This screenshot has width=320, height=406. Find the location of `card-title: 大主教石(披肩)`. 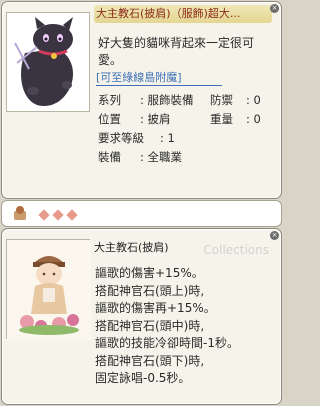

card-title: 大主教石(披肩) is located at coordinates (131, 247).